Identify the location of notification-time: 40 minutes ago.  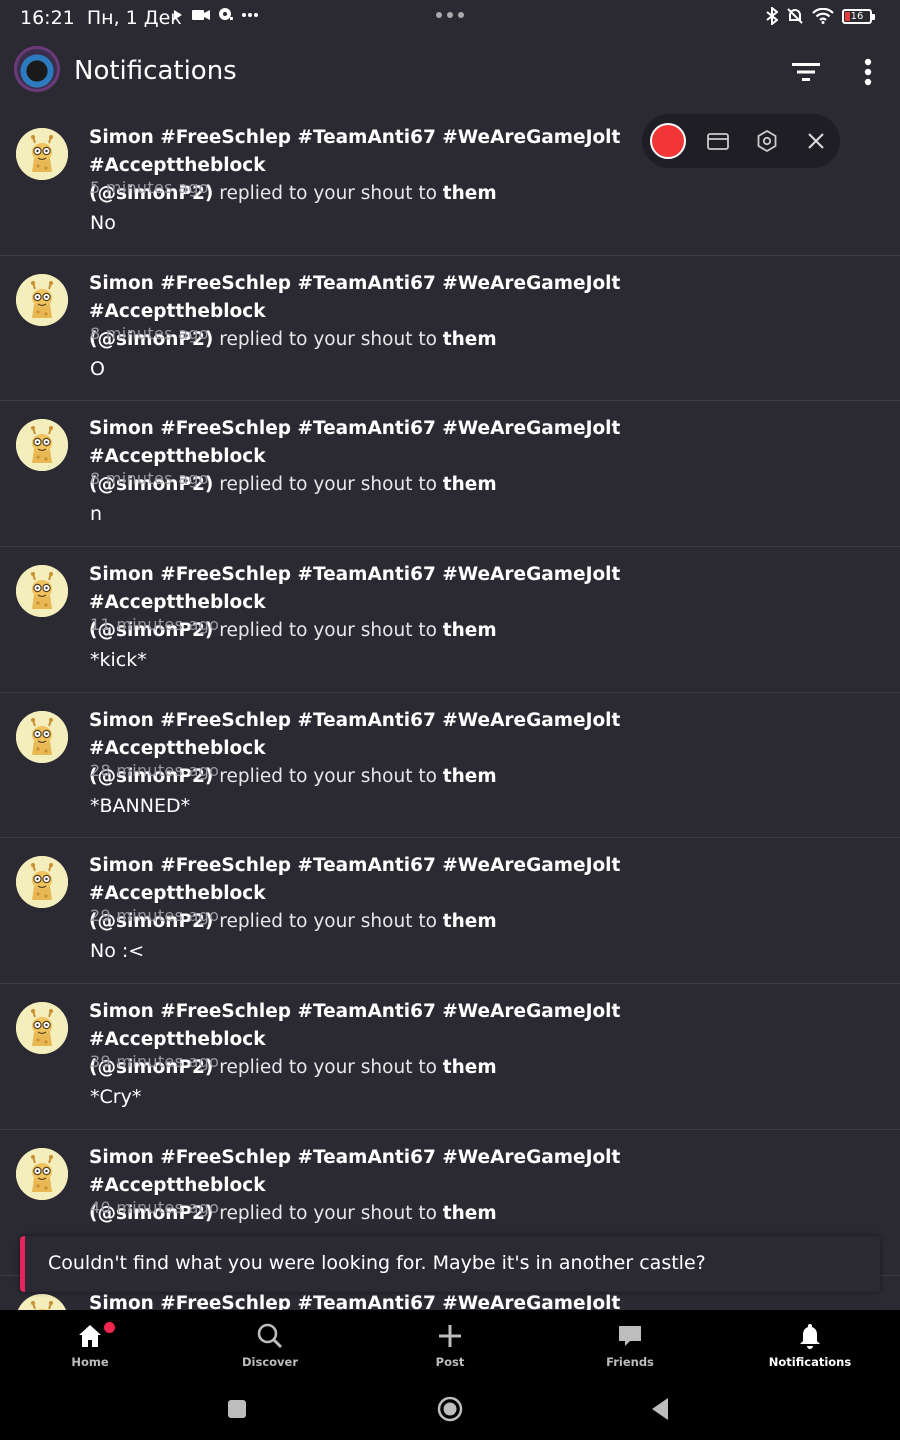
(155, 1207).